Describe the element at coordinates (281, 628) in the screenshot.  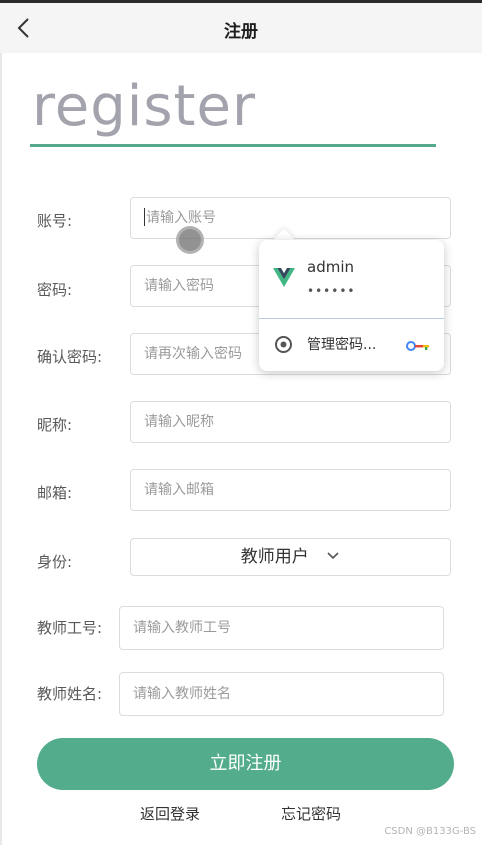
I see `teacher-id-input: 请输入教师工号` at that location.